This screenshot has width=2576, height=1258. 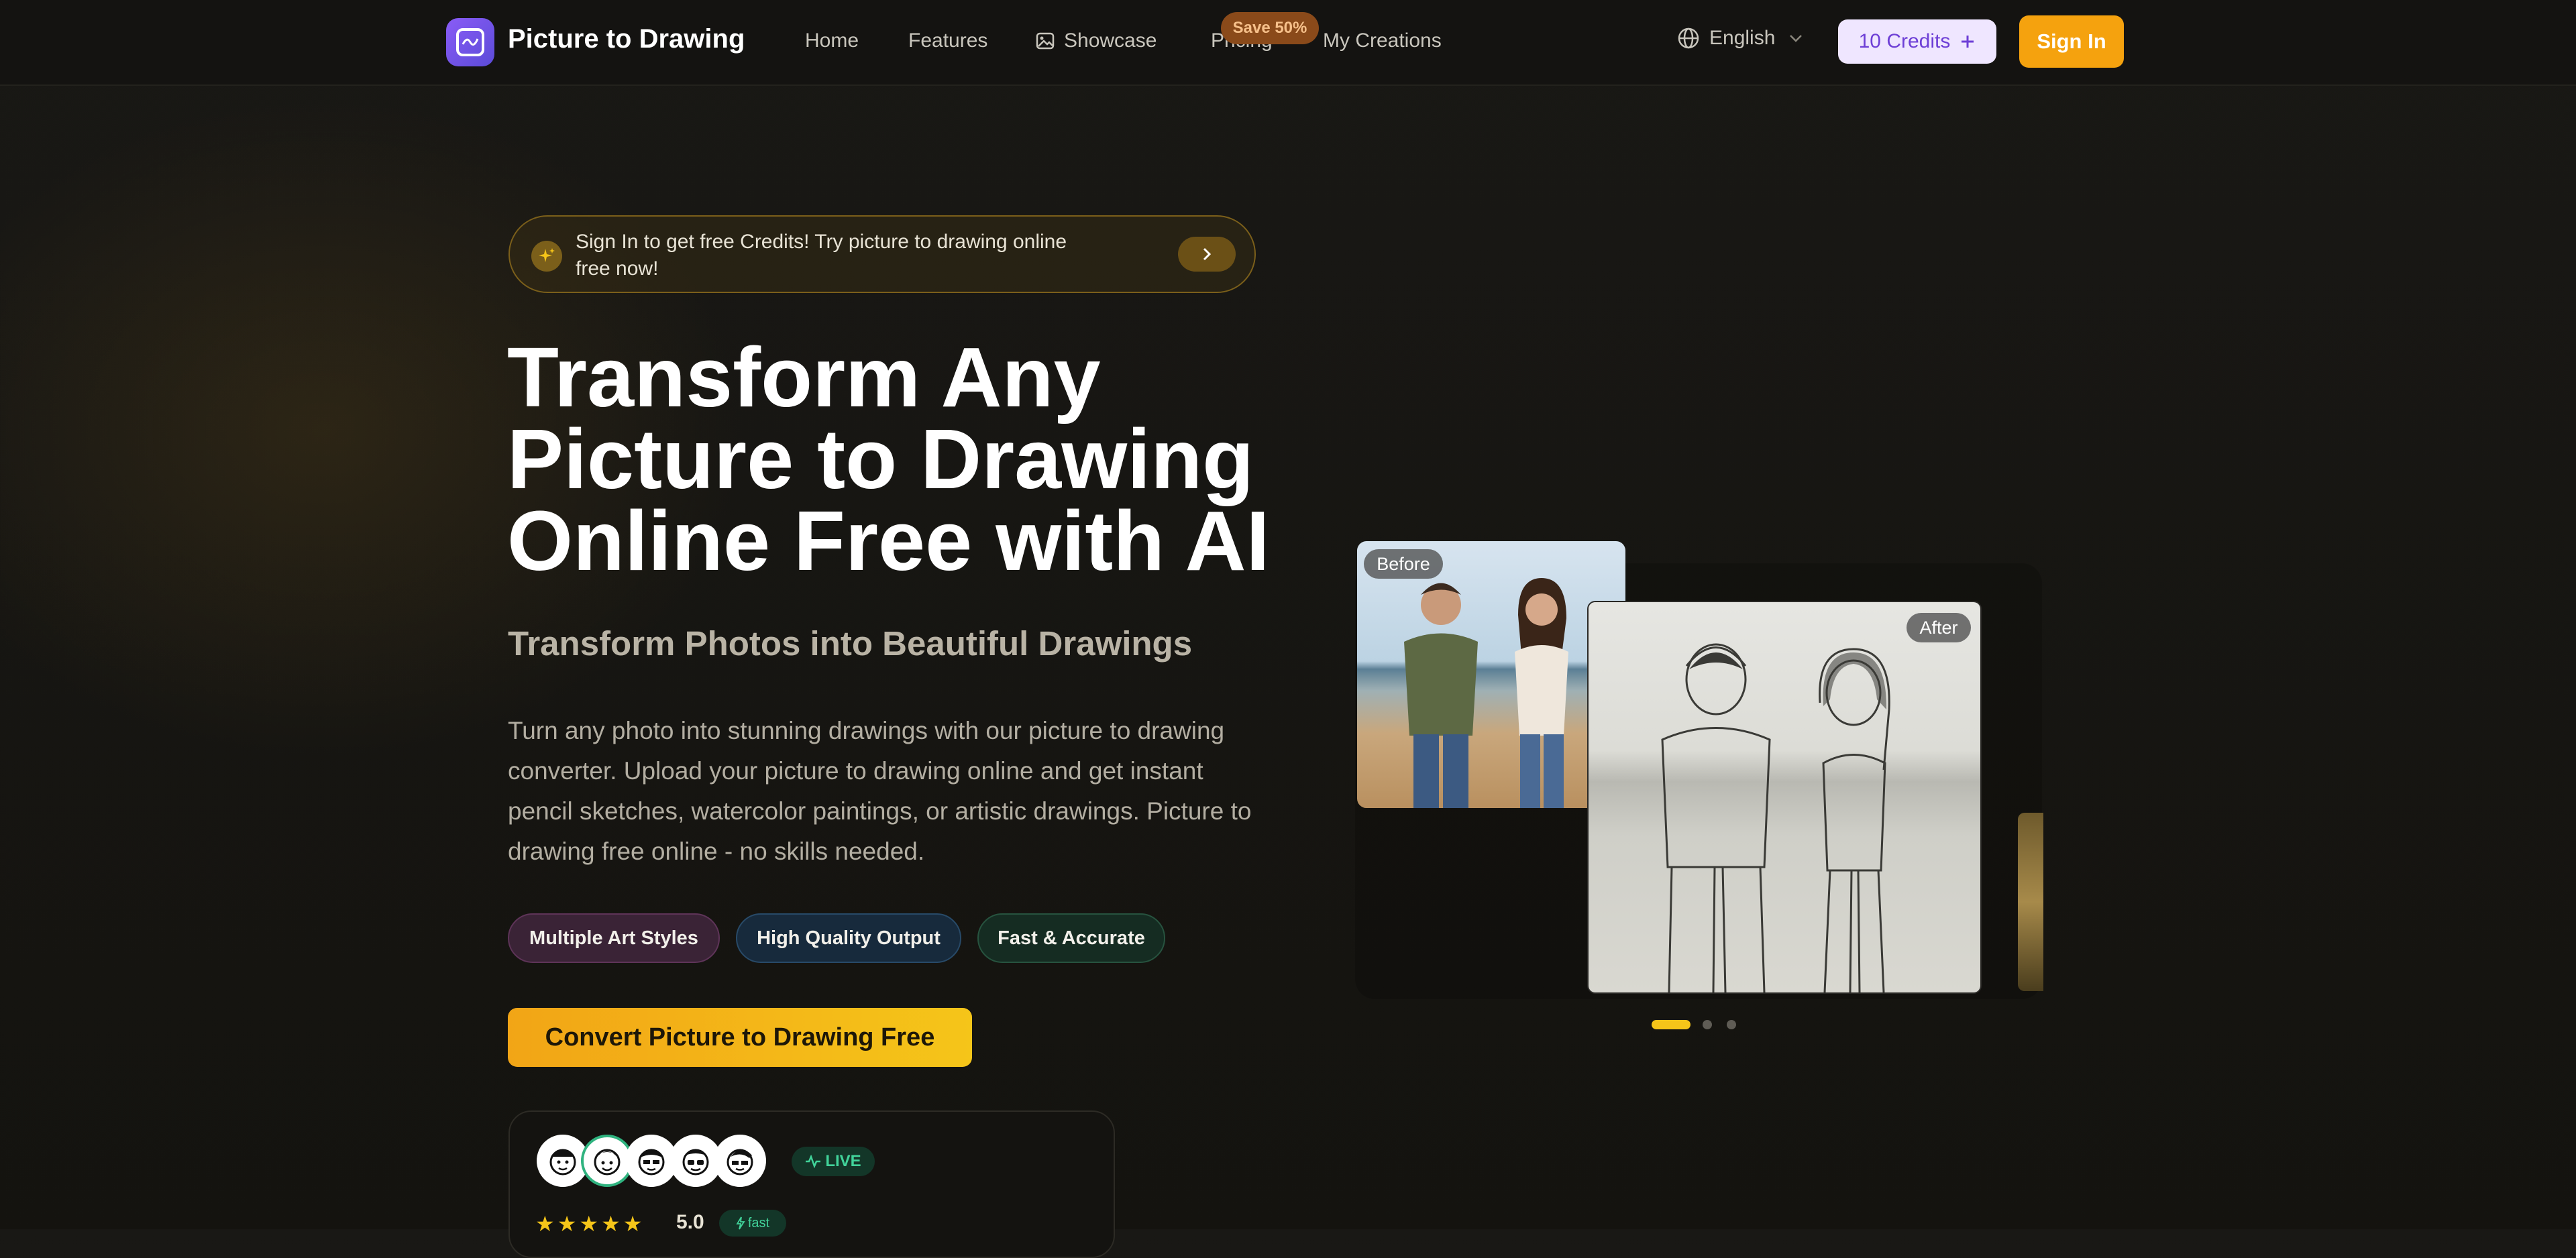 What do you see at coordinates (2030, 902) in the screenshot?
I see `next-slide-preview` at bounding box center [2030, 902].